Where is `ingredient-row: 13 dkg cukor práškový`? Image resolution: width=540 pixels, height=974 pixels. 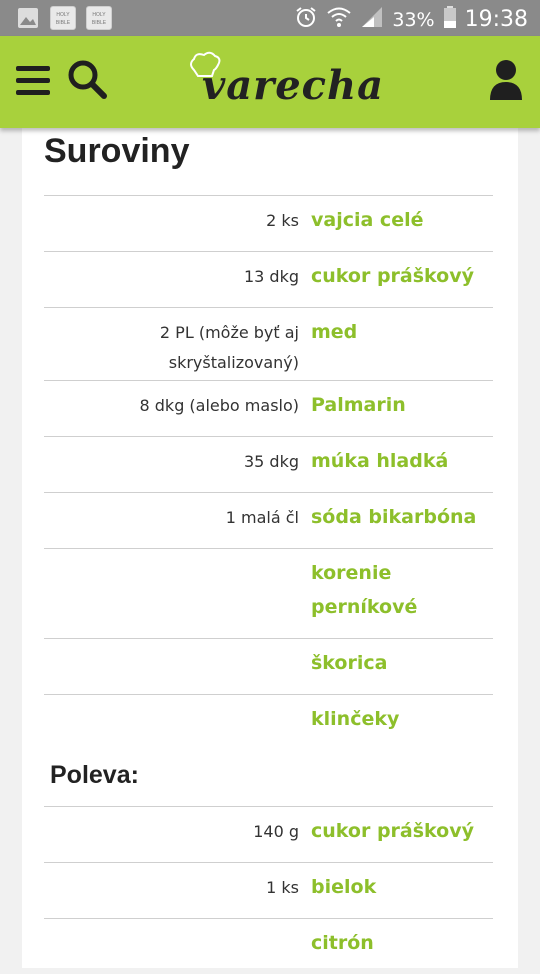
ingredient-row: 13 dkg cukor práškový is located at coordinates (268, 279).